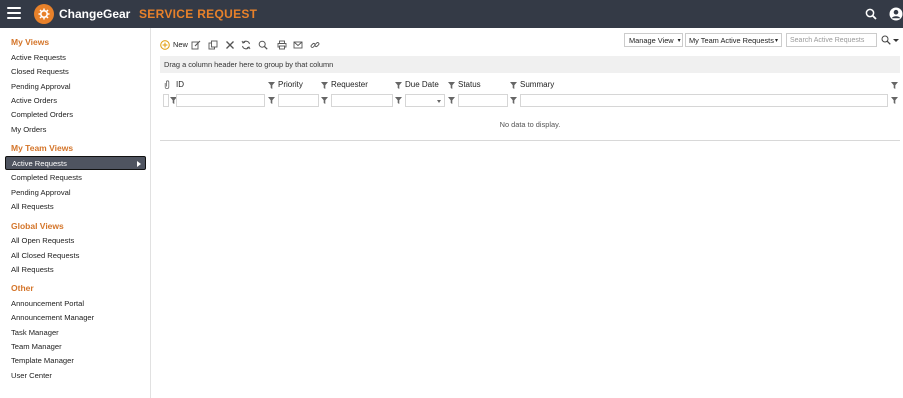  Describe the element at coordinates (198, 14) in the screenshot. I see `module-title: SERVICE REQUEST` at that location.